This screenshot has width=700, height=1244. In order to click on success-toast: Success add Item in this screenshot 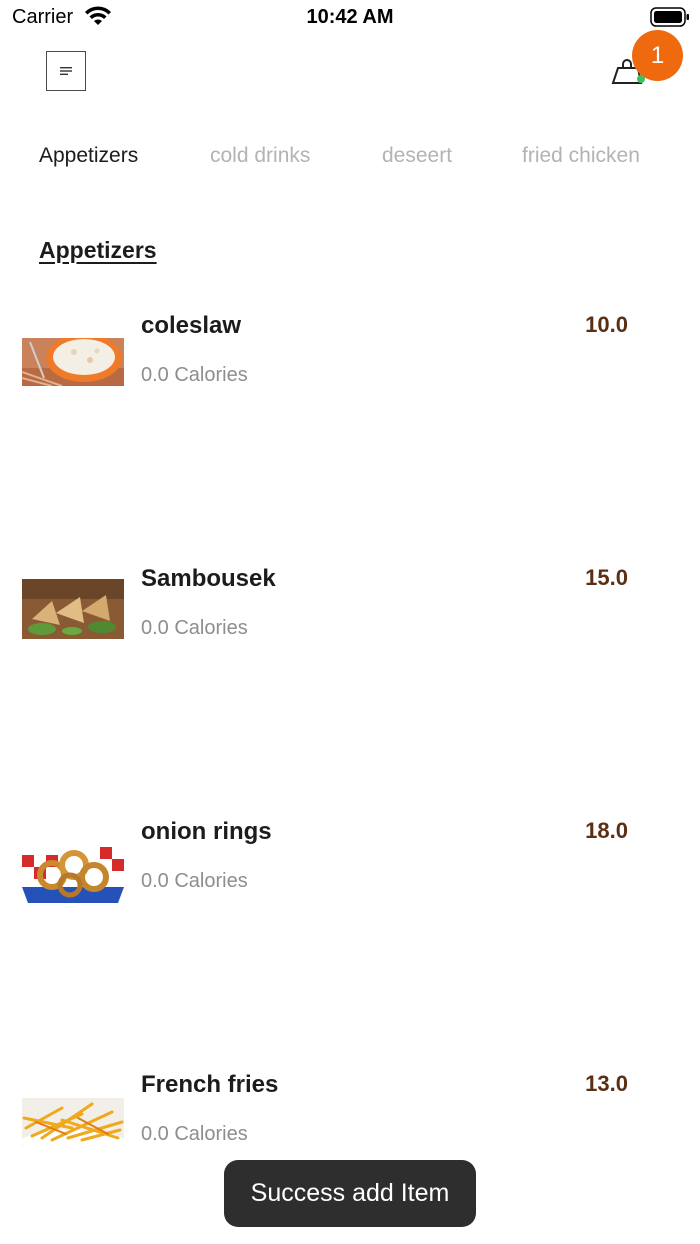, I will do `click(350, 1193)`.